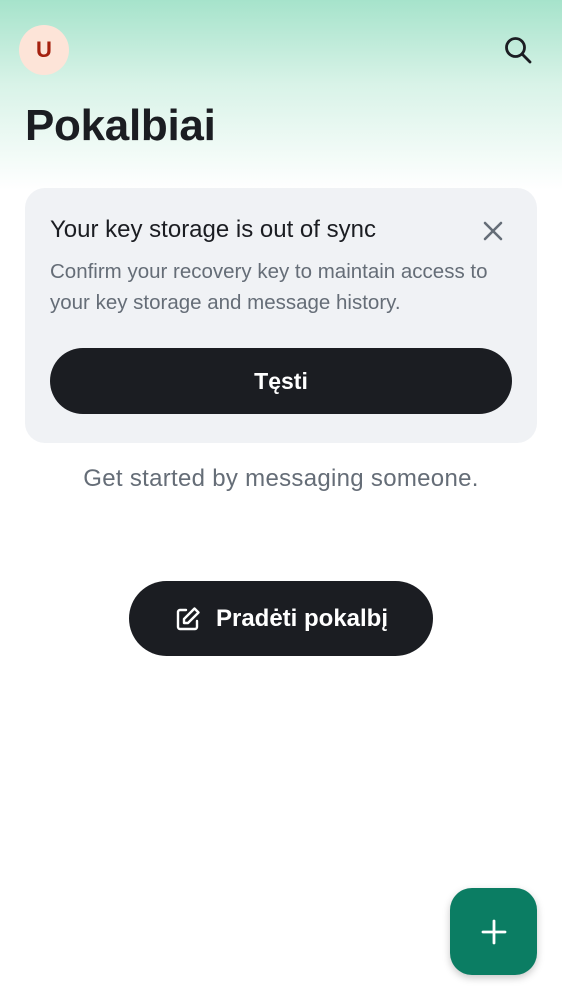 This screenshot has height=1000, width=562. I want to click on close-icon, so click(493, 231).